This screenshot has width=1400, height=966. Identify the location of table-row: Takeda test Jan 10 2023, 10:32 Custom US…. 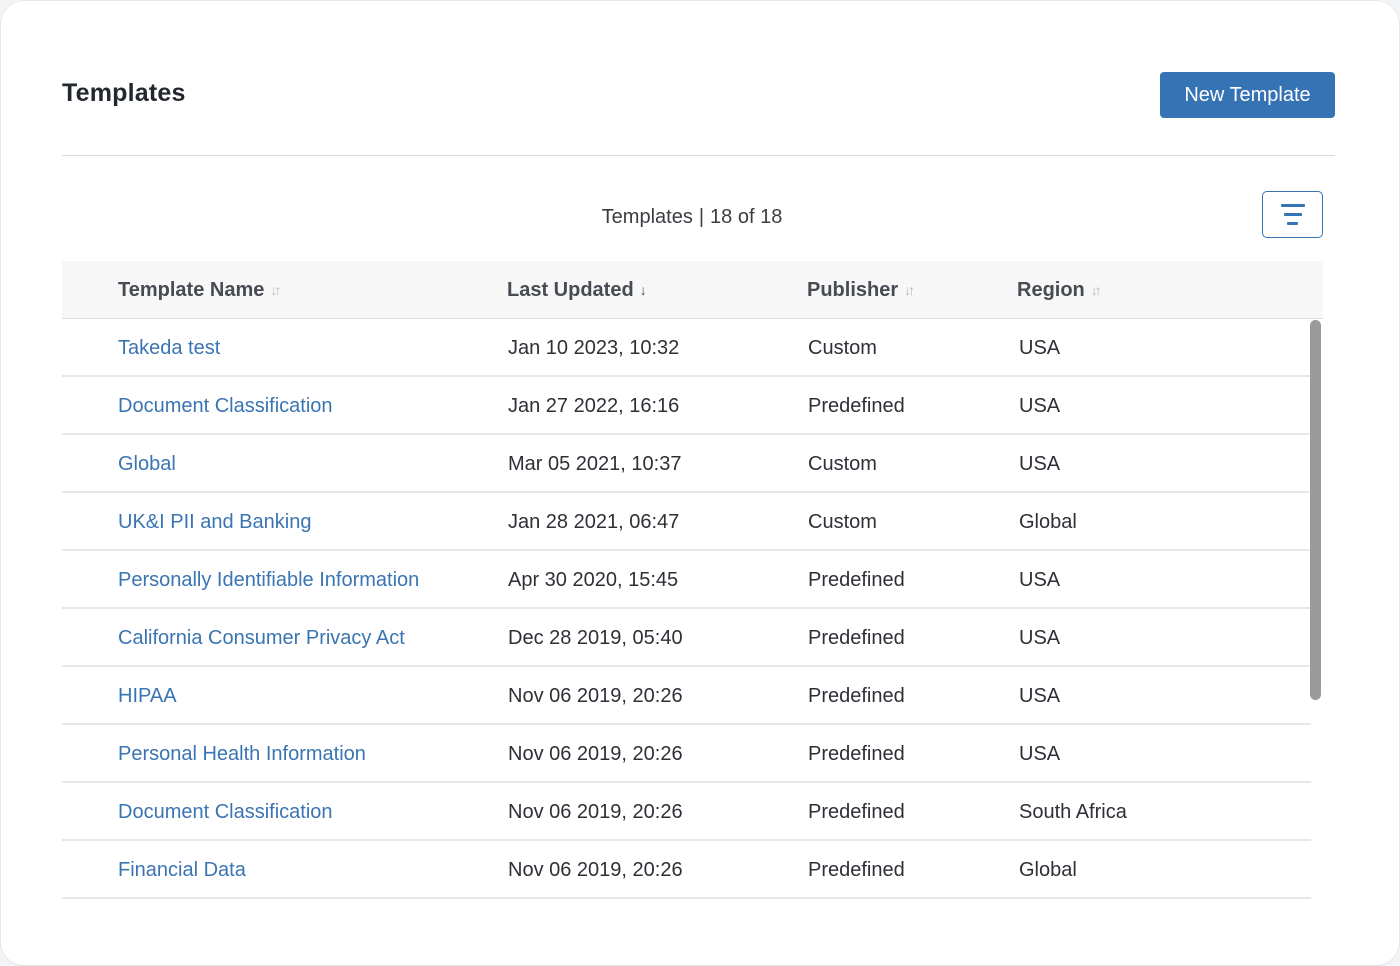
(686, 348).